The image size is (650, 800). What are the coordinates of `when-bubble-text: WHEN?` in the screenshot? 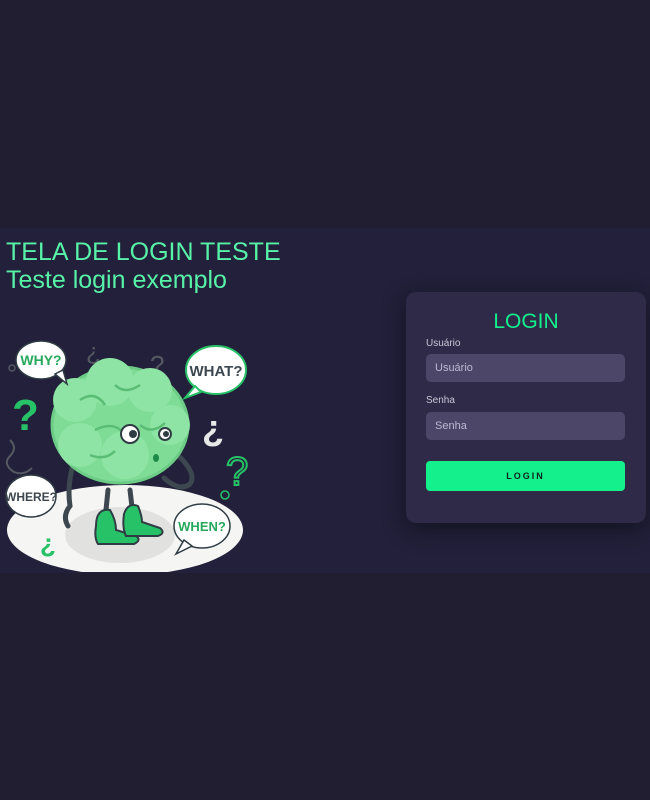 It's located at (202, 526).